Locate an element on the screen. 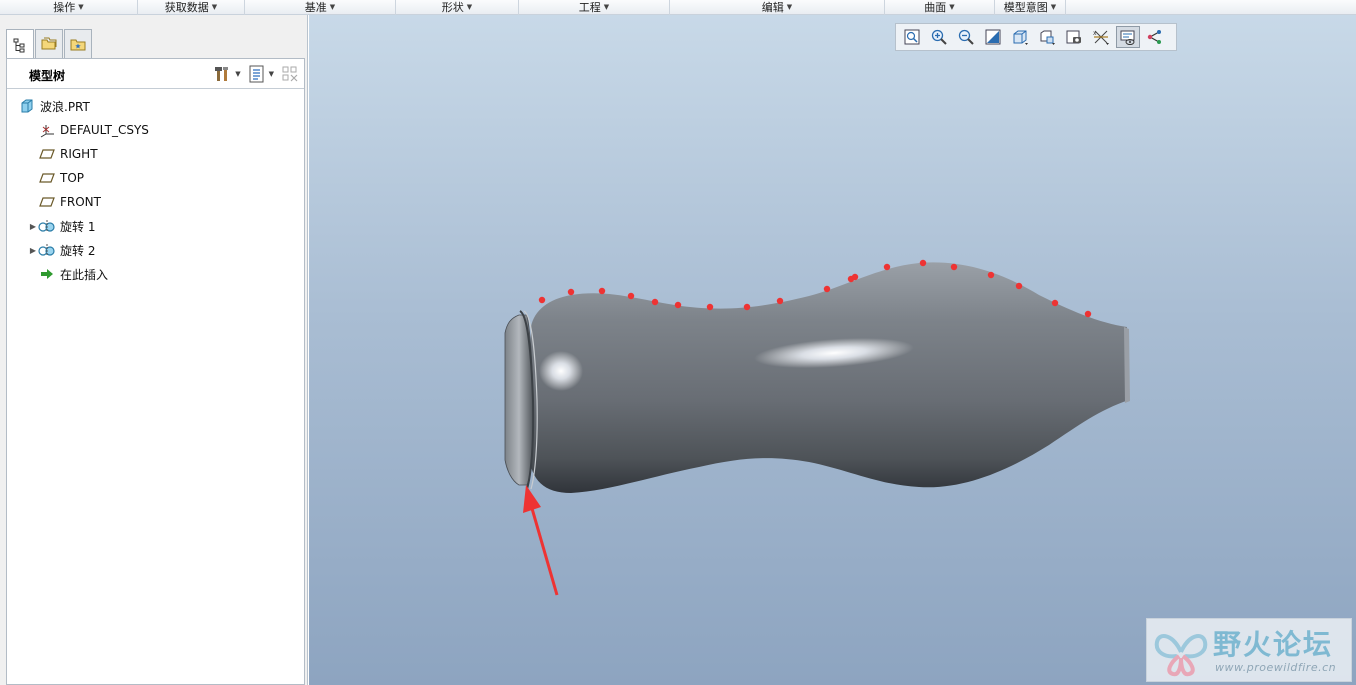 This screenshot has width=1356, height=685. ribbon-group-datum: 基准 ▼ is located at coordinates (320, 7).